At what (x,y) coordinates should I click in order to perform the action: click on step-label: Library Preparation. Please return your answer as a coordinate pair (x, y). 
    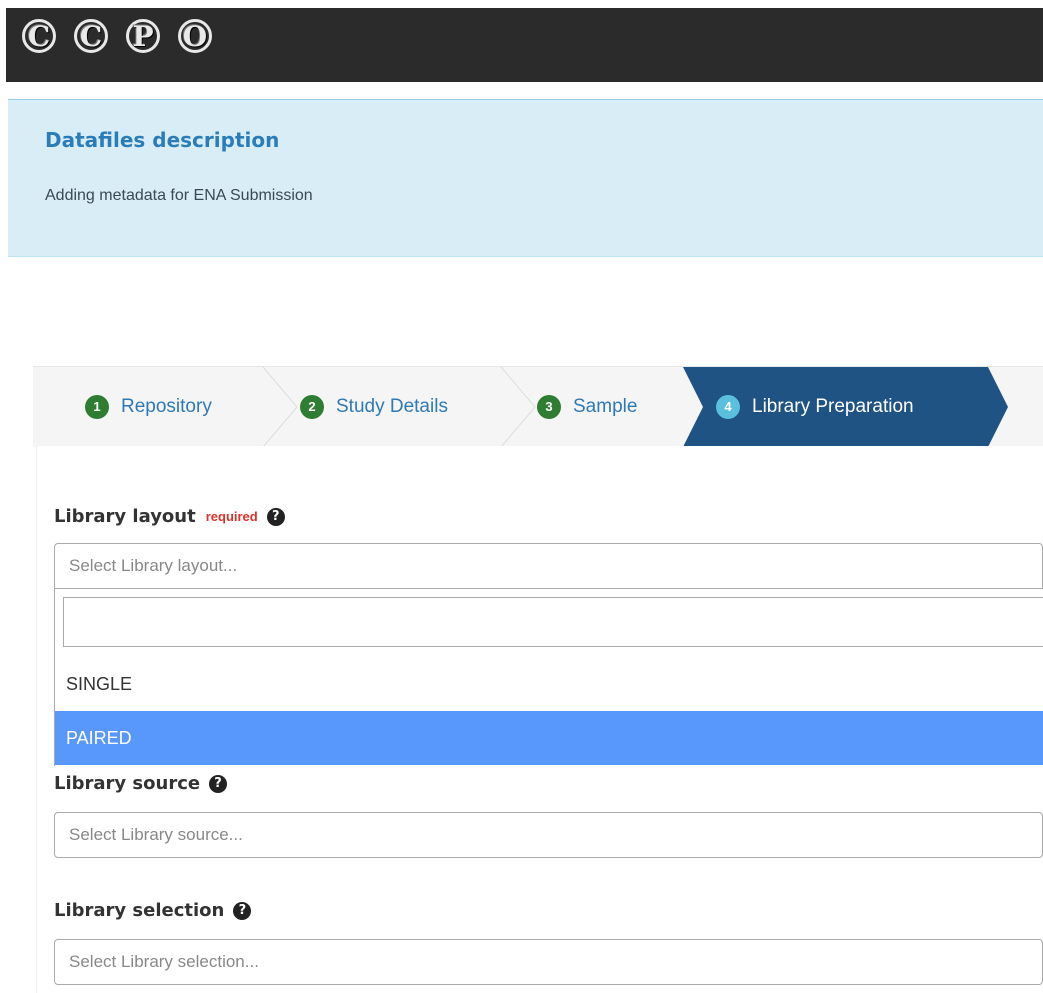
    Looking at the image, I should click on (833, 406).